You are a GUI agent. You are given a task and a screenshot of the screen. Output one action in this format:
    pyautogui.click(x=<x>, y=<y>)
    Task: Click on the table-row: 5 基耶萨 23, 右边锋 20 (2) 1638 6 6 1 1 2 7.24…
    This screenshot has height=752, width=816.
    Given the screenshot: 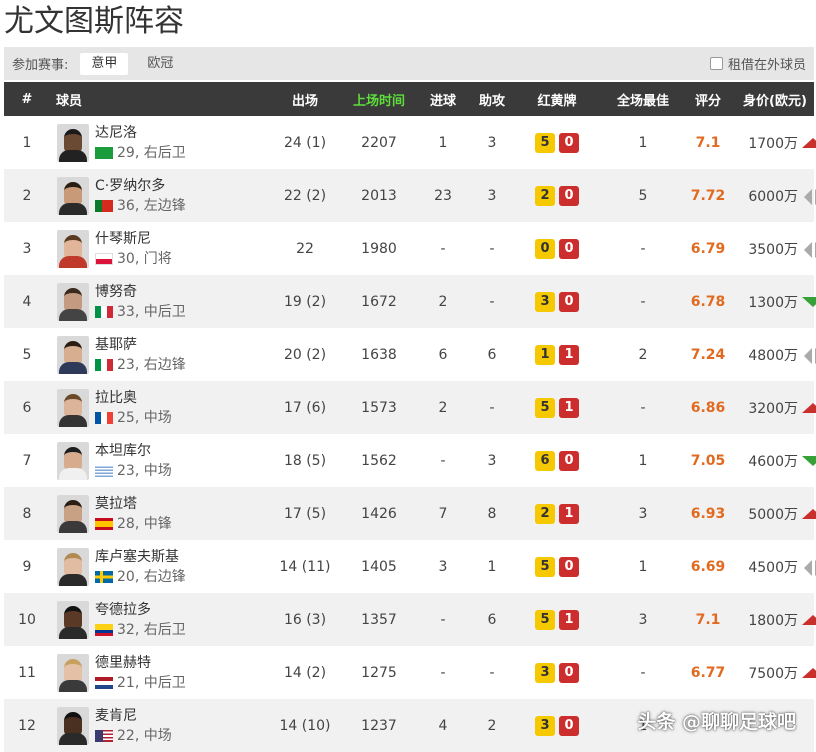 What is the action you would take?
    pyautogui.click(x=410, y=354)
    